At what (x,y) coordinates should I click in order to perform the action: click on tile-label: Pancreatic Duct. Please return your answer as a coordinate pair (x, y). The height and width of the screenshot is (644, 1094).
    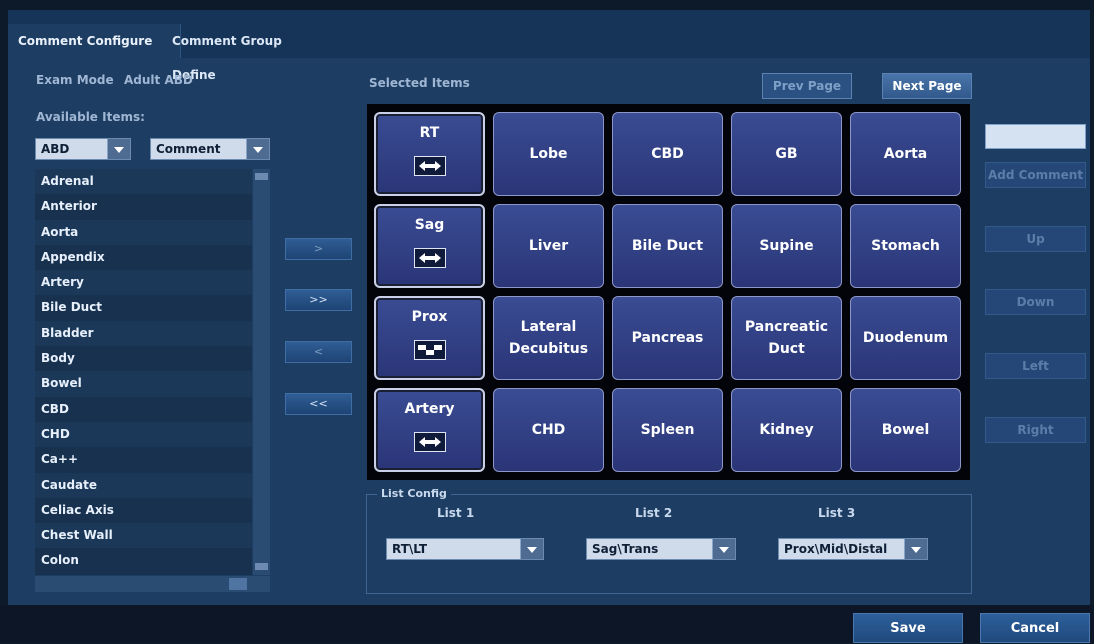
    Looking at the image, I should click on (786, 338).